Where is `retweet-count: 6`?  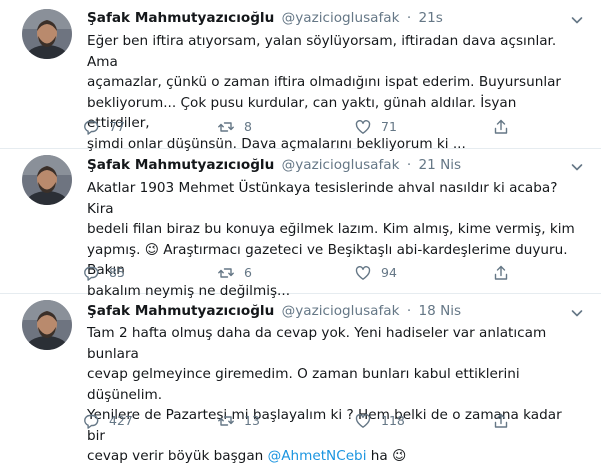 retweet-count: 6 is located at coordinates (248, 272).